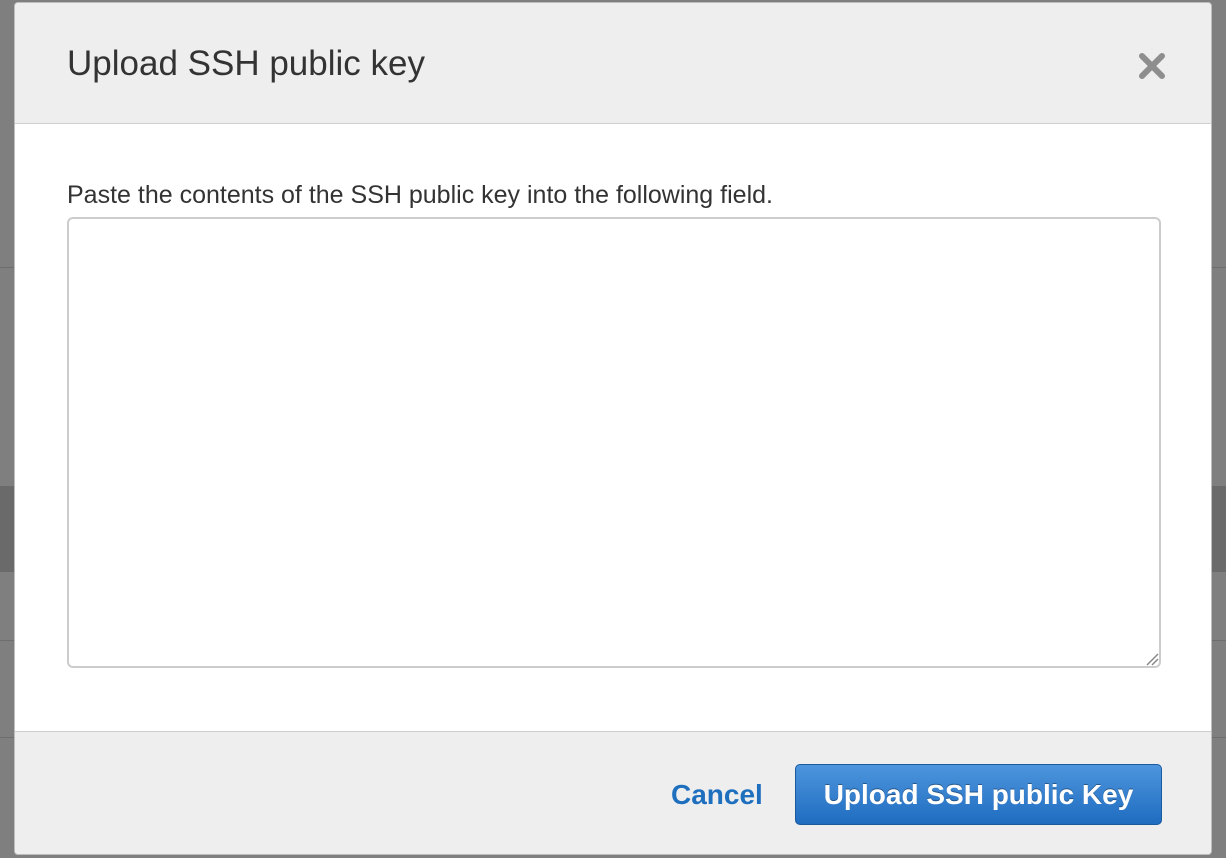 Image resolution: width=1226 pixels, height=858 pixels. I want to click on resize-handle, so click(1152, 659).